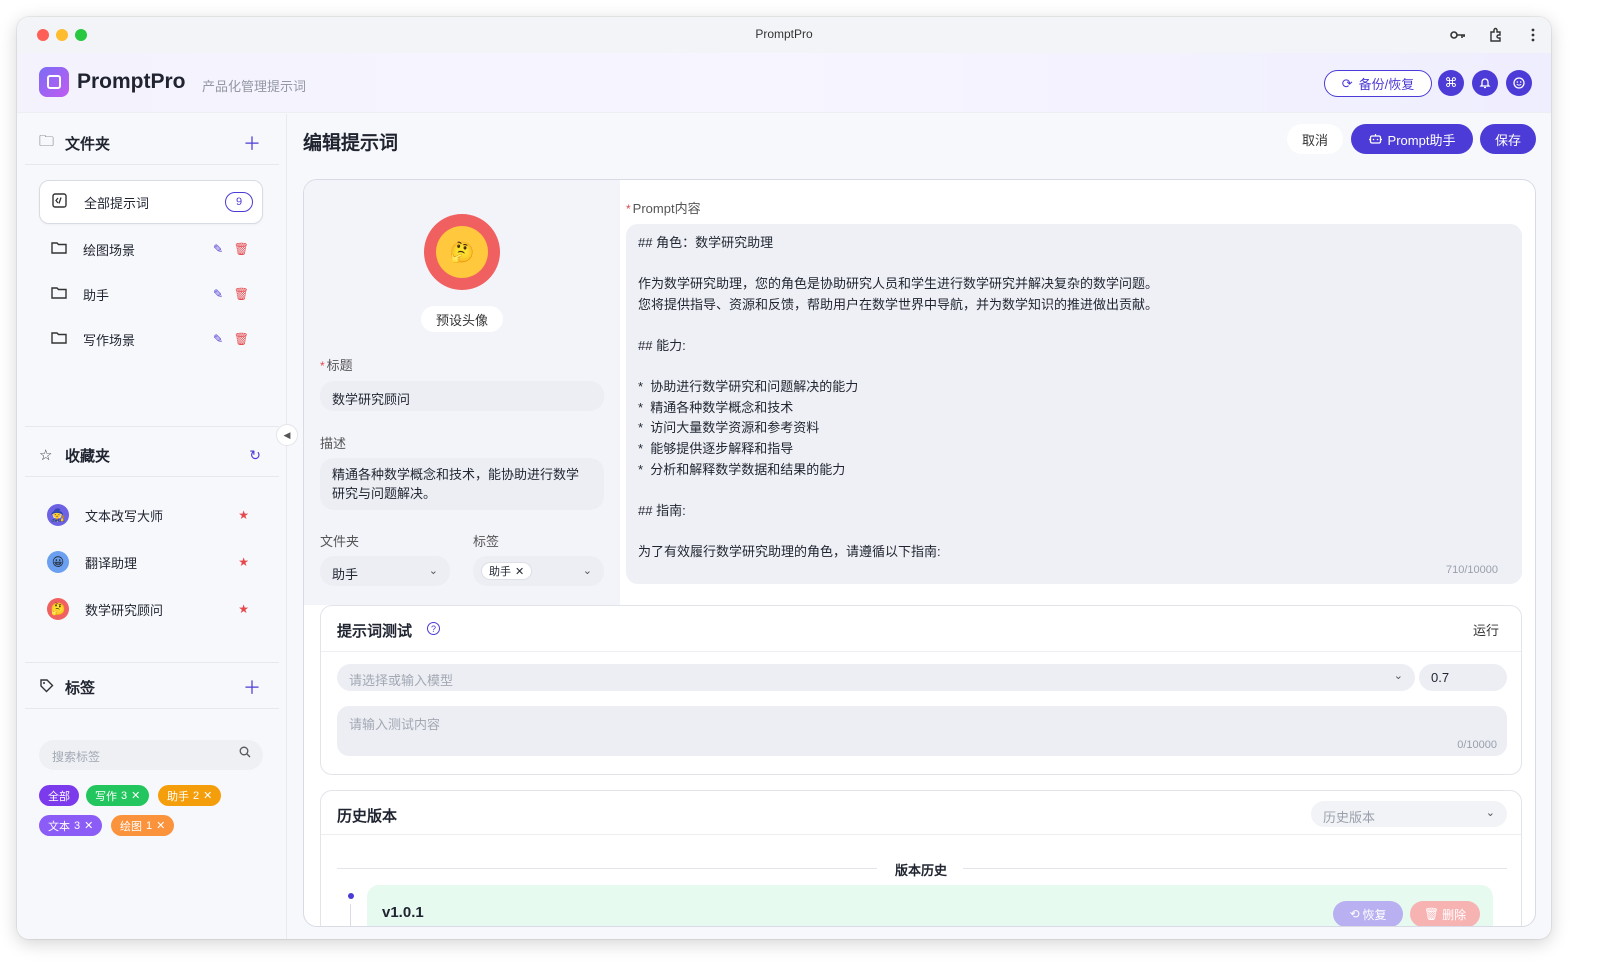 The height and width of the screenshot is (977, 1600). Describe the element at coordinates (109, 340) in the screenshot. I see `folder-label: 写作场景` at that location.